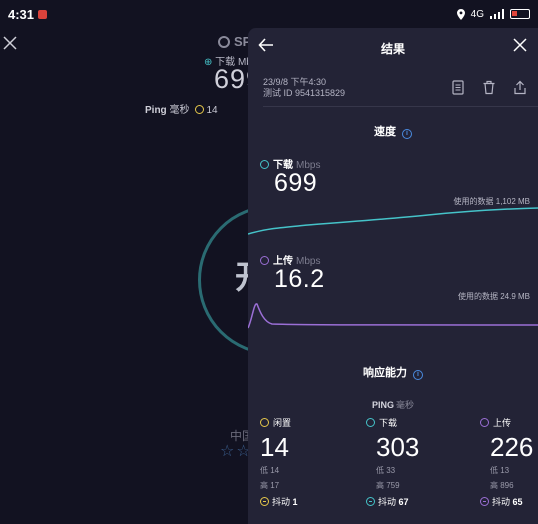 Image resolution: width=538 pixels, height=524 pixels. Describe the element at coordinates (295, 82) in the screenshot. I see `test-date: 23/9/8 下午4:30` at that location.